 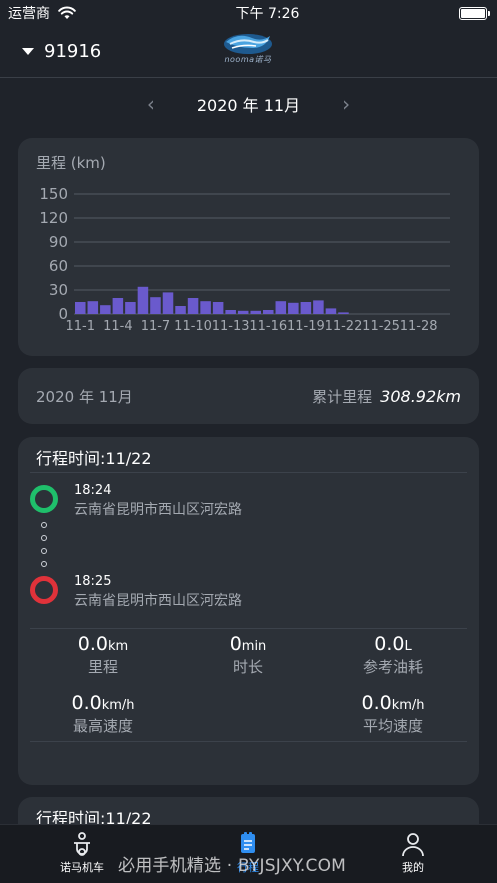 What do you see at coordinates (92, 644) in the screenshot?
I see `stat-distance-value: 0.0` at bounding box center [92, 644].